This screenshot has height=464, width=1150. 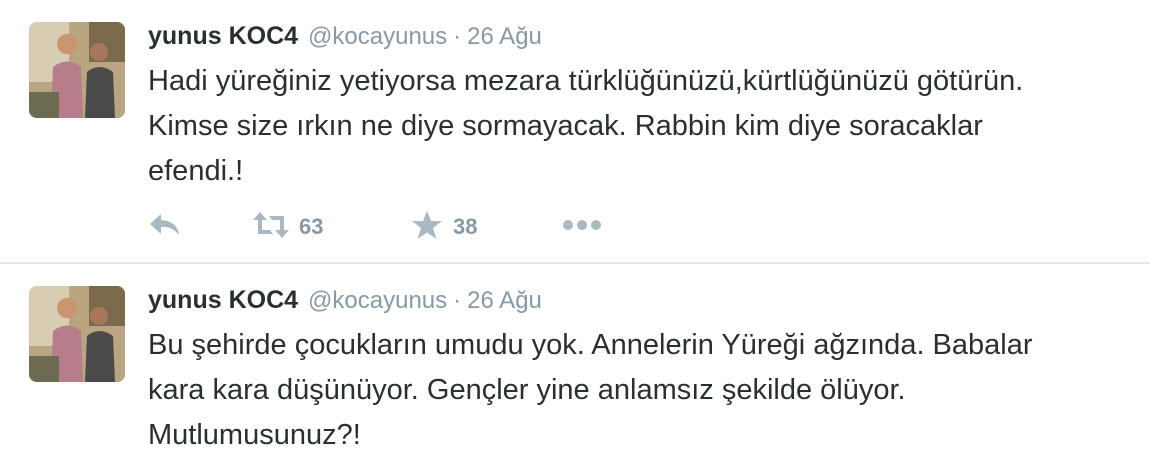 I want to click on more-button, so click(x=582, y=227).